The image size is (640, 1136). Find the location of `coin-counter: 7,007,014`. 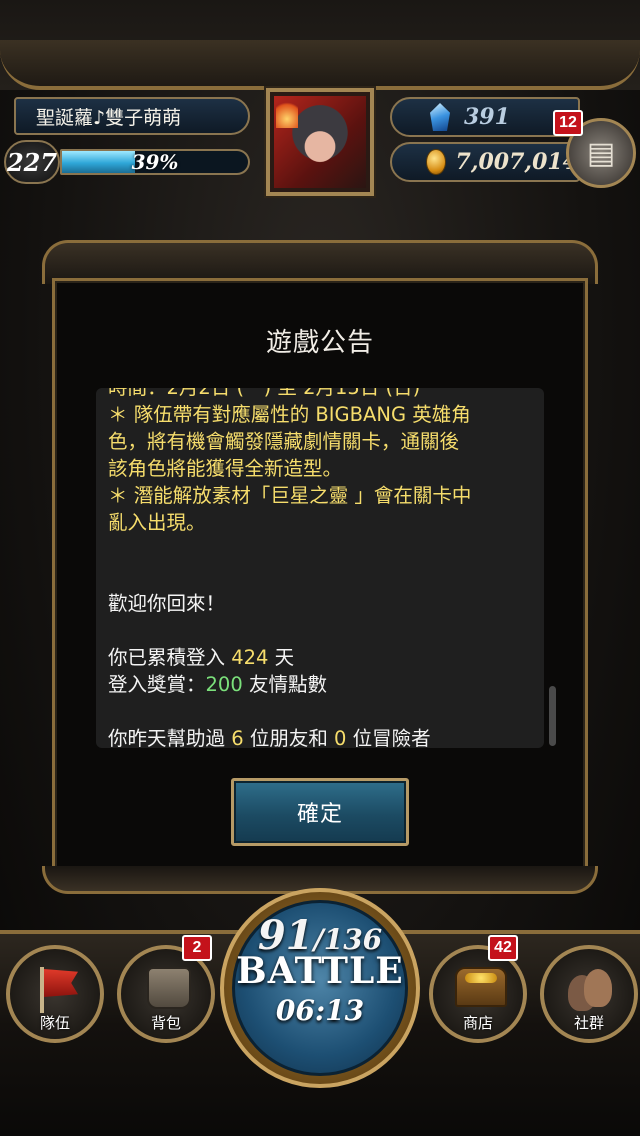

coin-counter: 7,007,014 is located at coordinates (485, 162).